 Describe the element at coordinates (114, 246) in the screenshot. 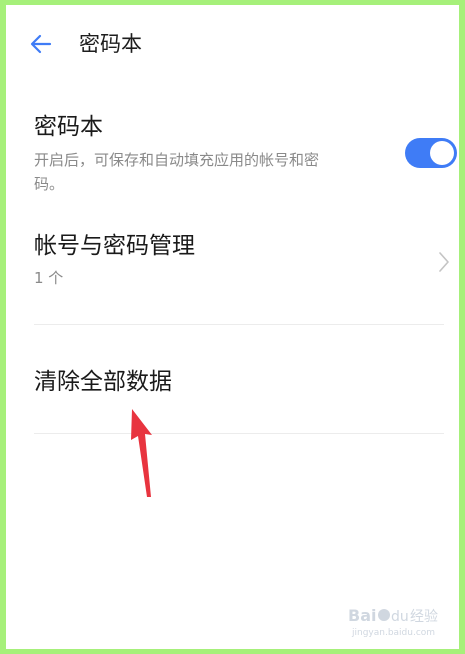

I see `account-management-title: 帐号与密码管理` at that location.